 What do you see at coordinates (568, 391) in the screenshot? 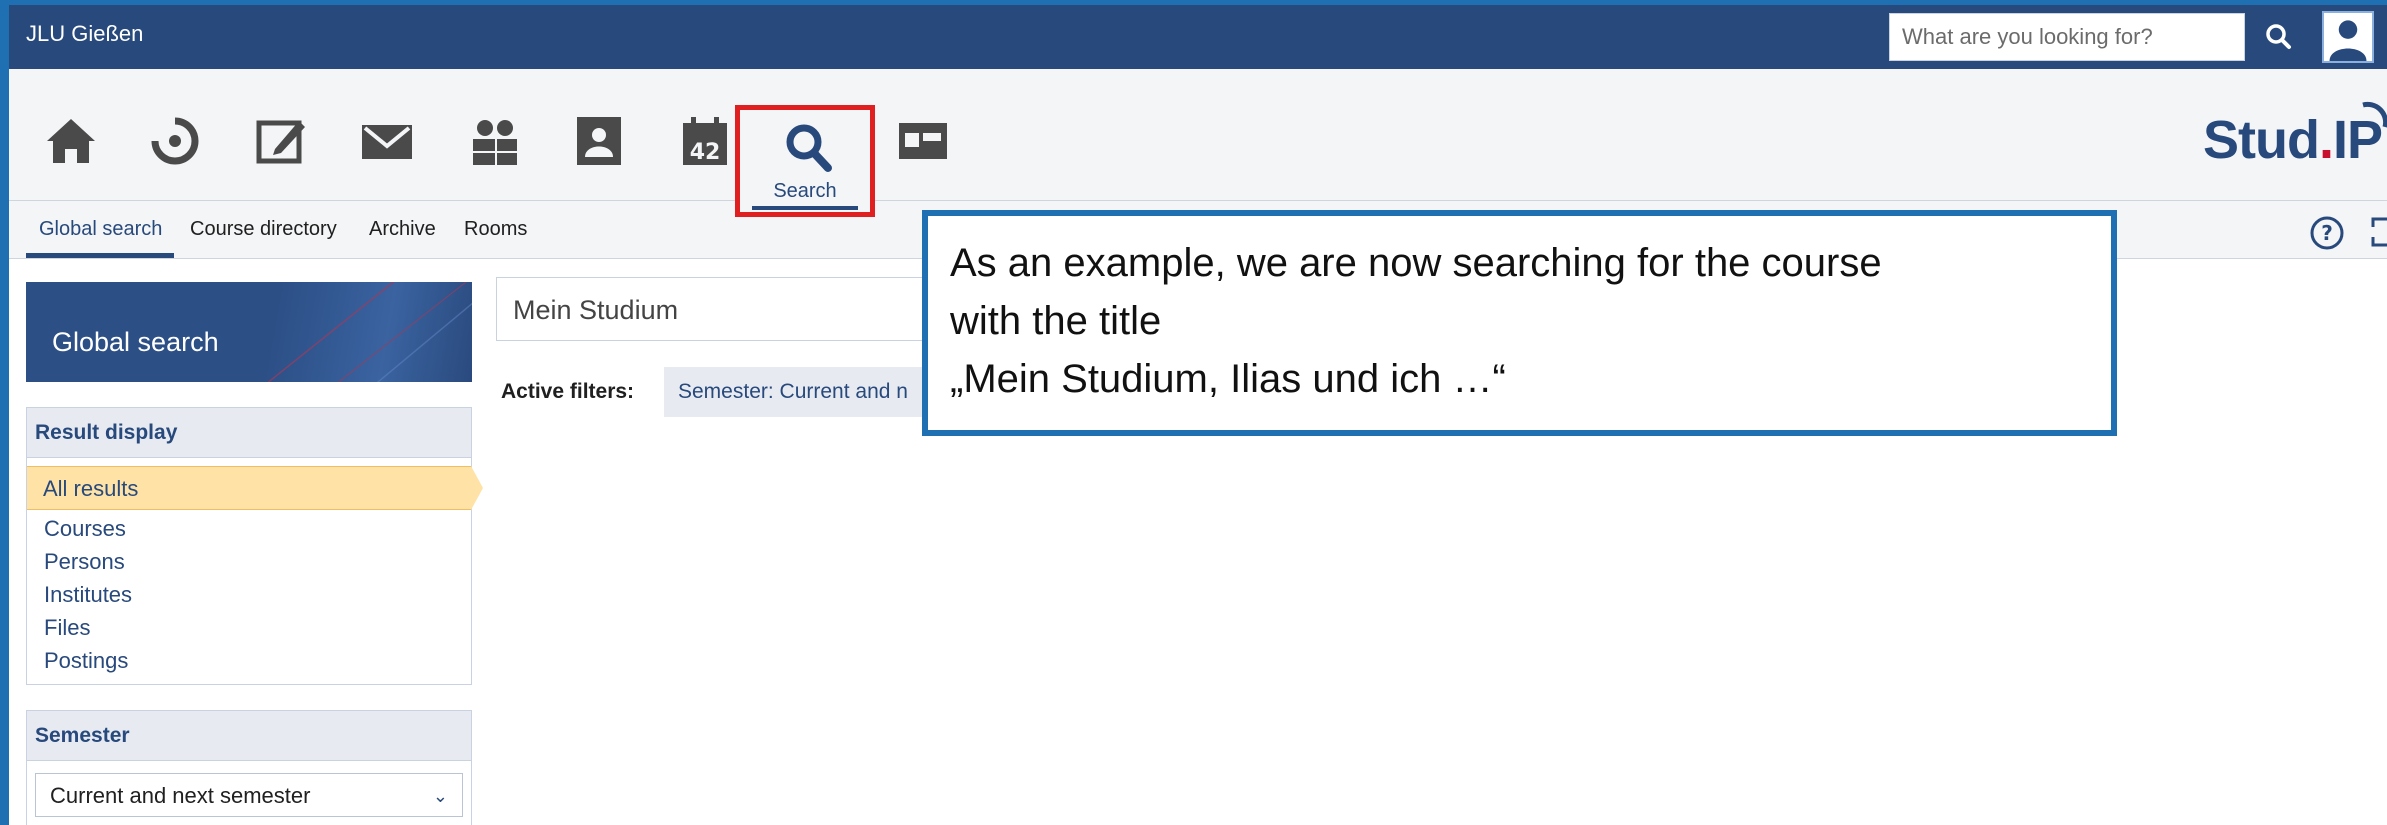
I see `active-filters-label: Active filters:` at bounding box center [568, 391].